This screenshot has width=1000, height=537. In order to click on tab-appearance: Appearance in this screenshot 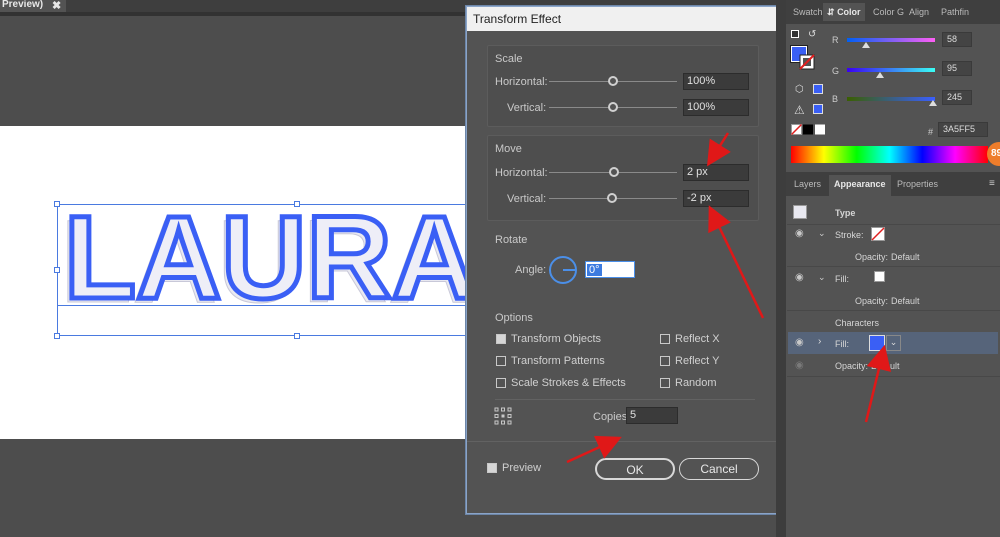, I will do `click(860, 185)`.